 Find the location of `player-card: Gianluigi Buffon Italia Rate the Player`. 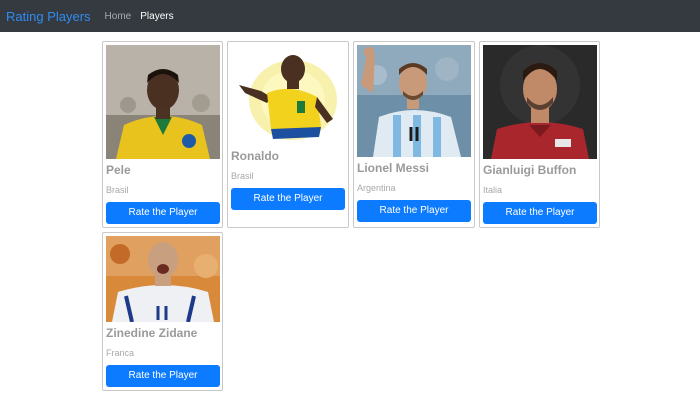

player-card: Gianluigi Buffon Italia Rate the Player is located at coordinates (539, 134).